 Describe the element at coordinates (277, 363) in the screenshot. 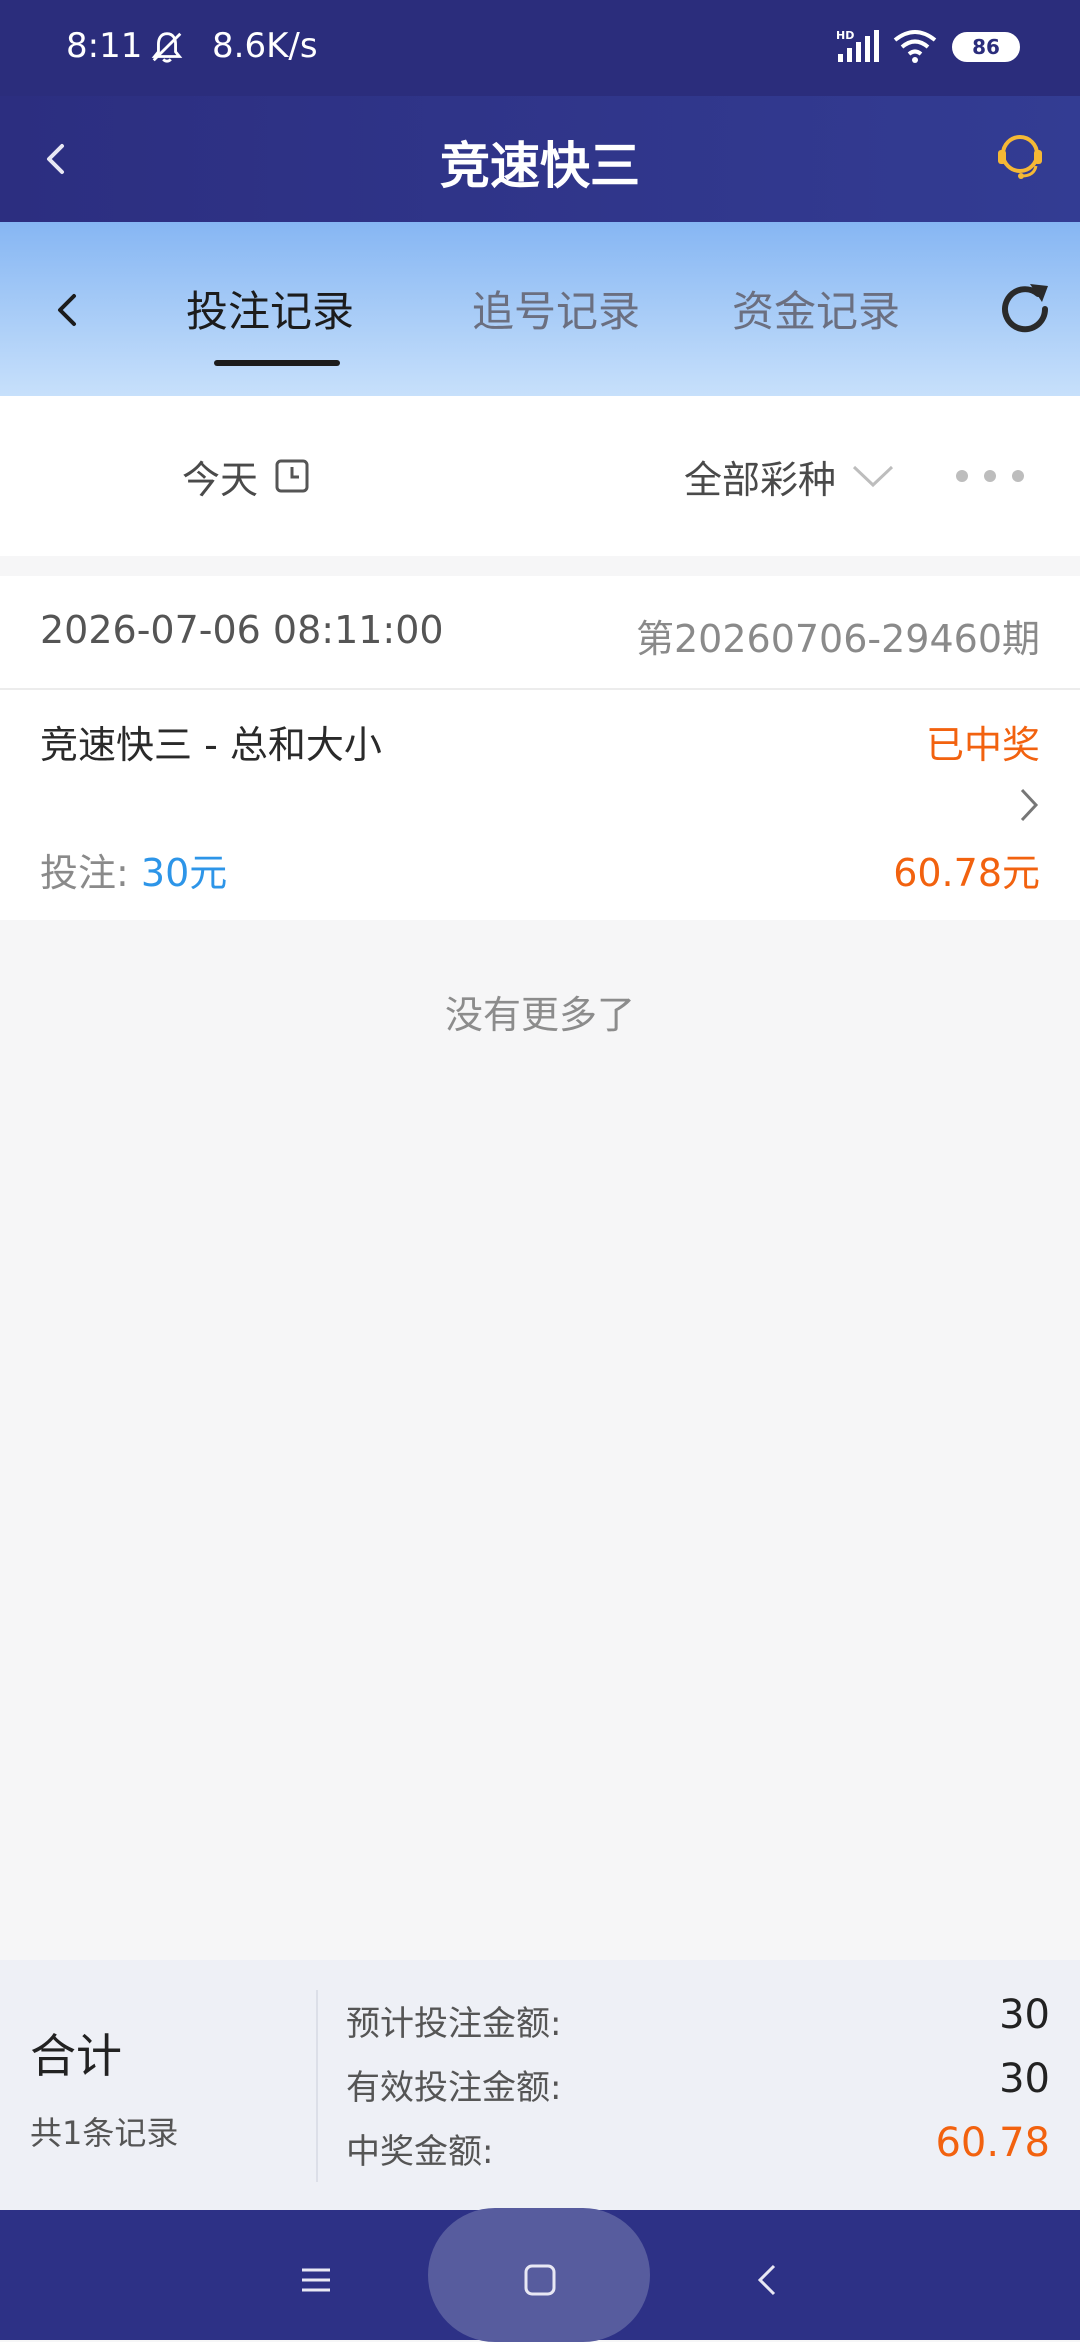

I see `tab-active-indicator` at that location.